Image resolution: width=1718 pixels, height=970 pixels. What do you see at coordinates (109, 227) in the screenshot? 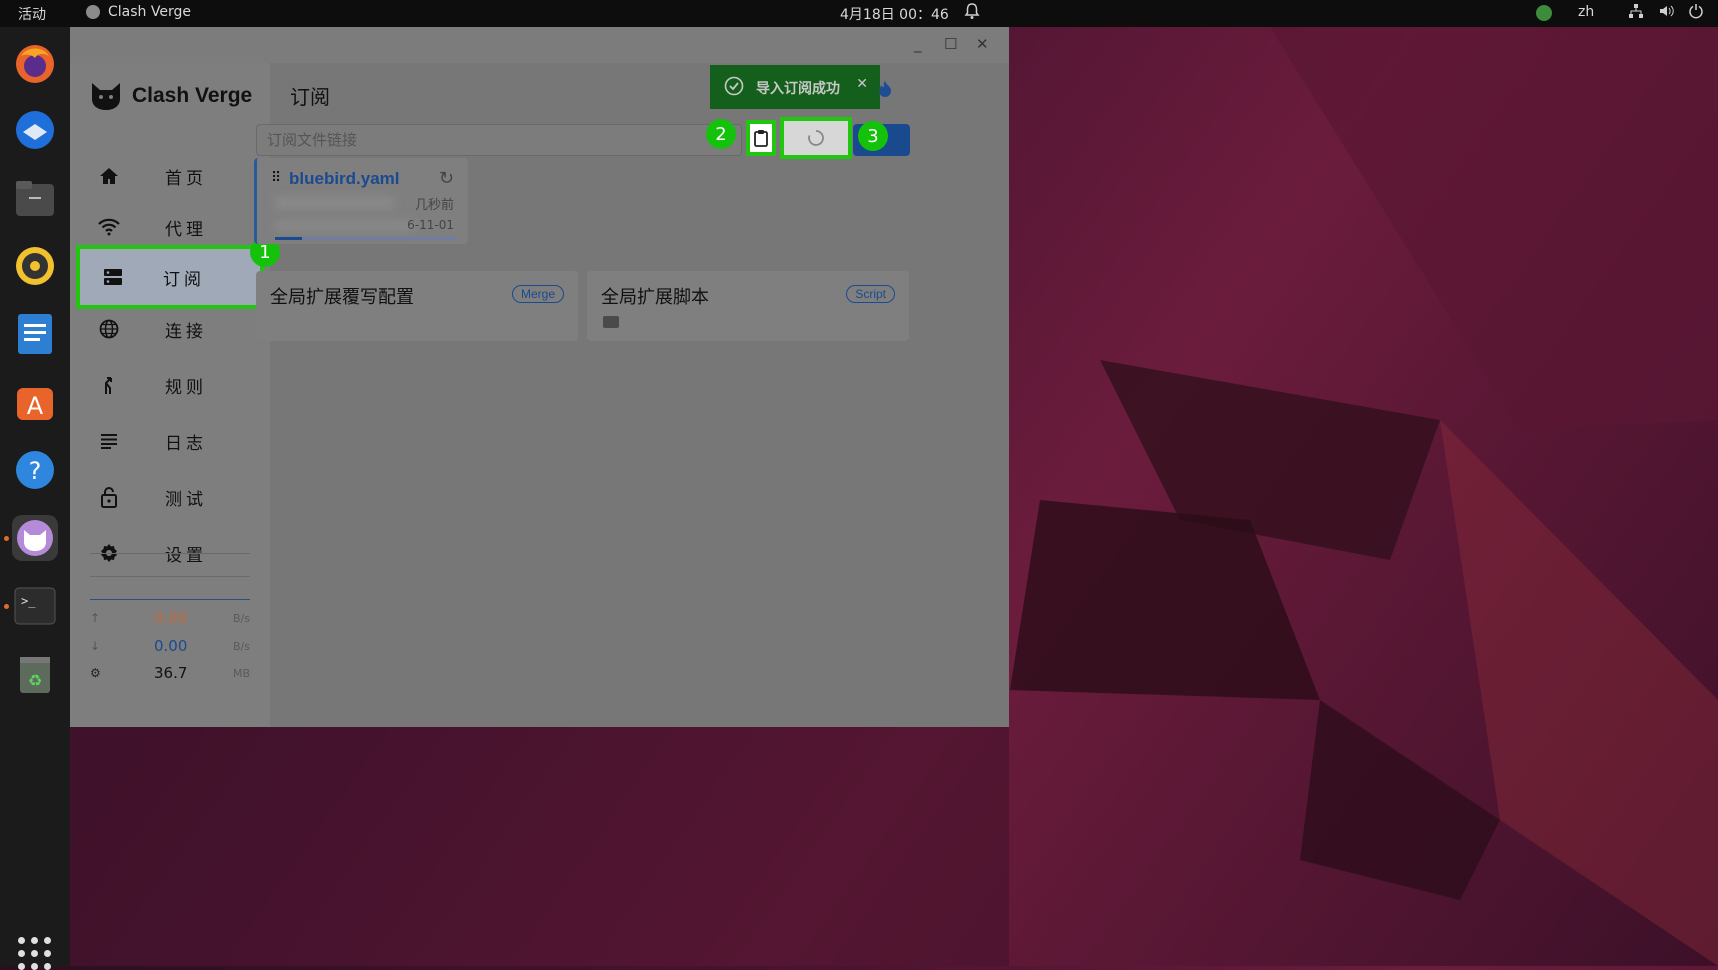
I see `wifi-icon` at bounding box center [109, 227].